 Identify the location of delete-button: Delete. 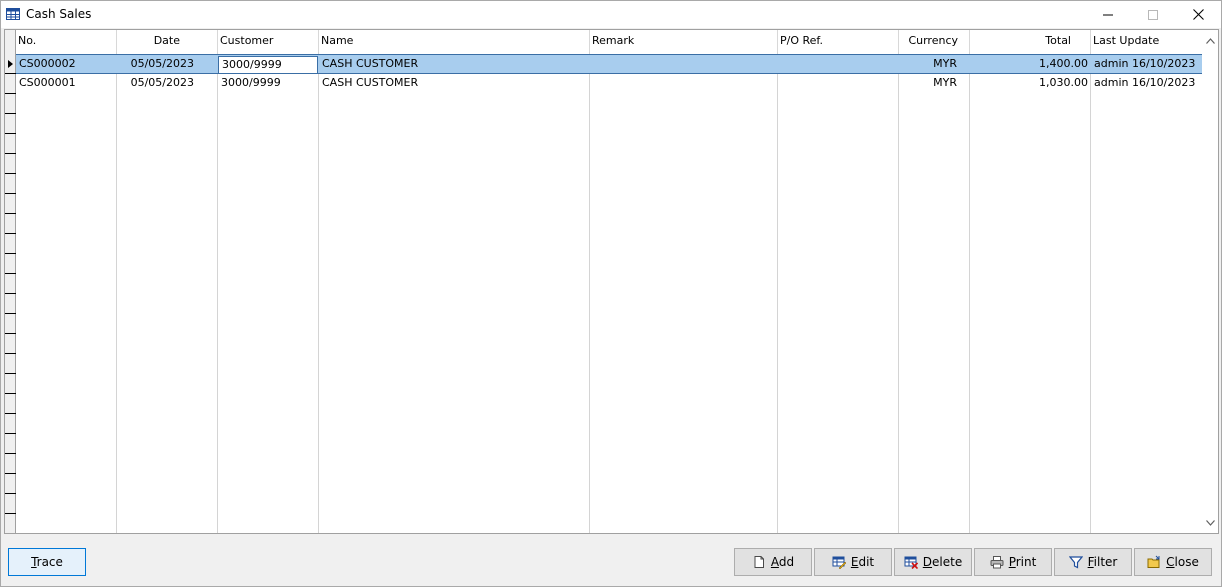
(933, 562).